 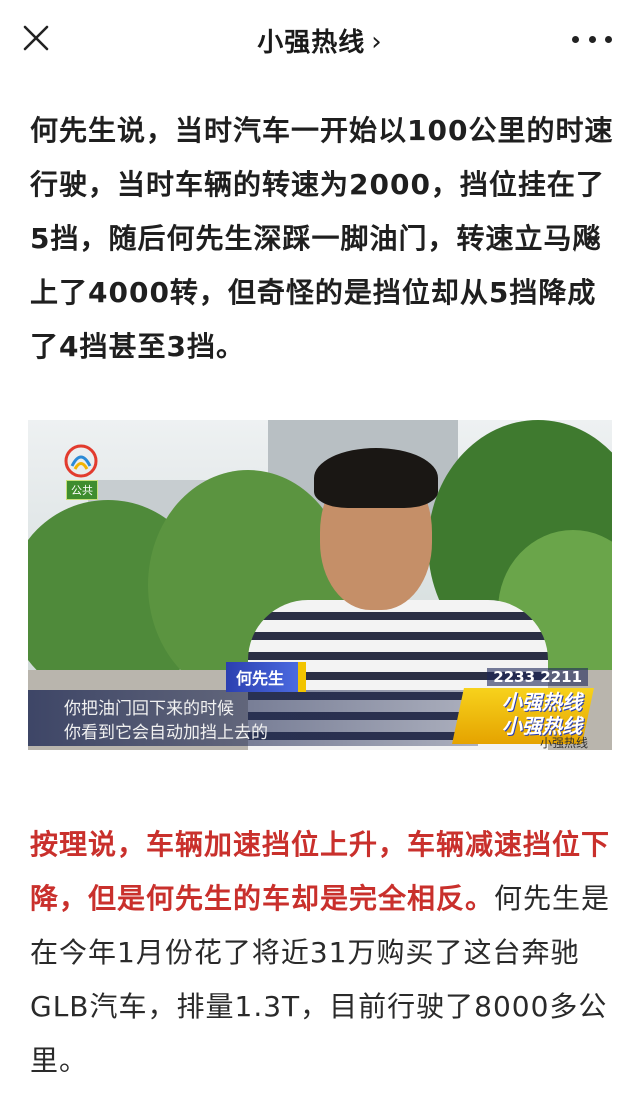 I want to click on name-tag: 何先生, so click(x=266, y=677).